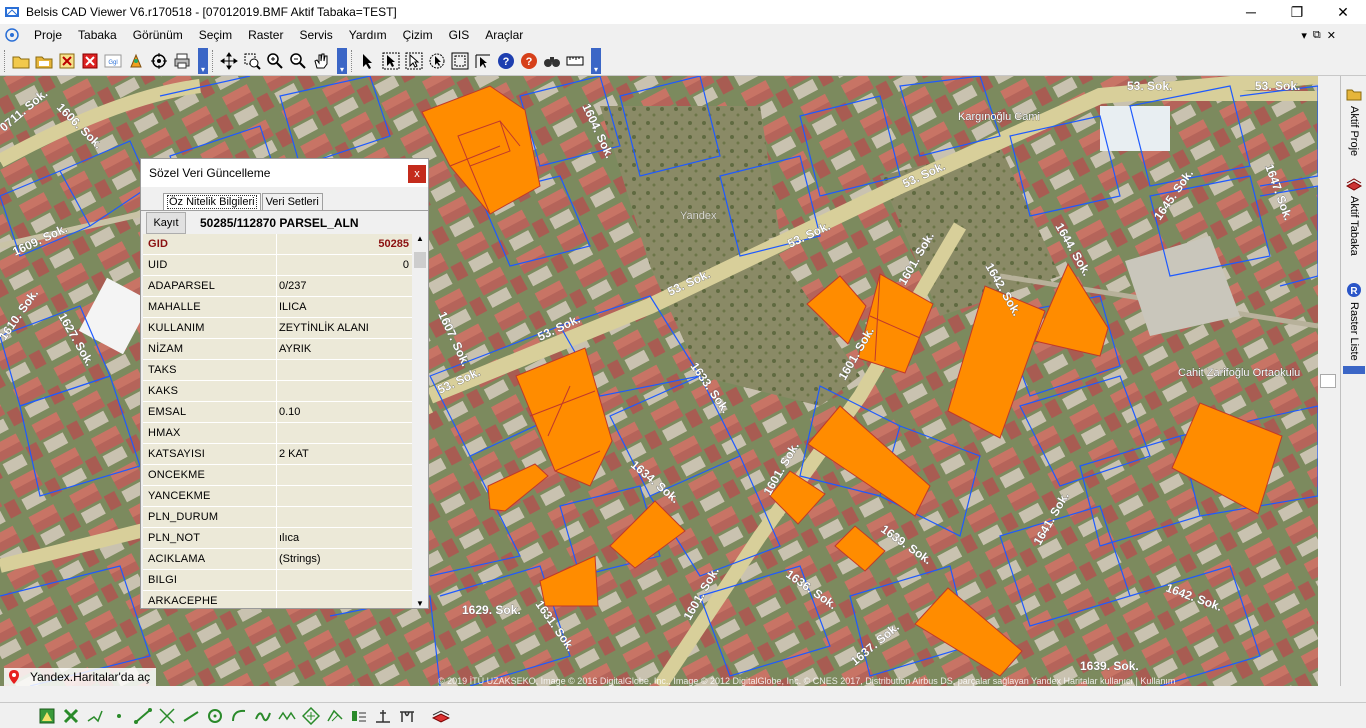 Image resolution: width=1366 pixels, height=728 pixels. What do you see at coordinates (1354, 216) in the screenshot?
I see `tab-aktif-tabaka: Aktif Tabaka` at bounding box center [1354, 216].